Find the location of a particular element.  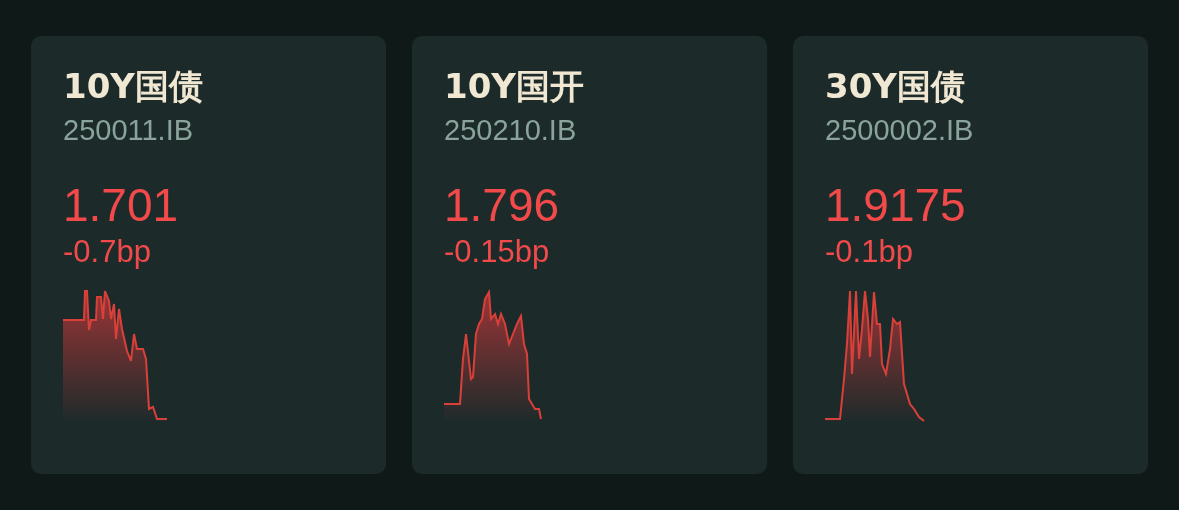

yield-value: 1.9175 is located at coordinates (895, 205).